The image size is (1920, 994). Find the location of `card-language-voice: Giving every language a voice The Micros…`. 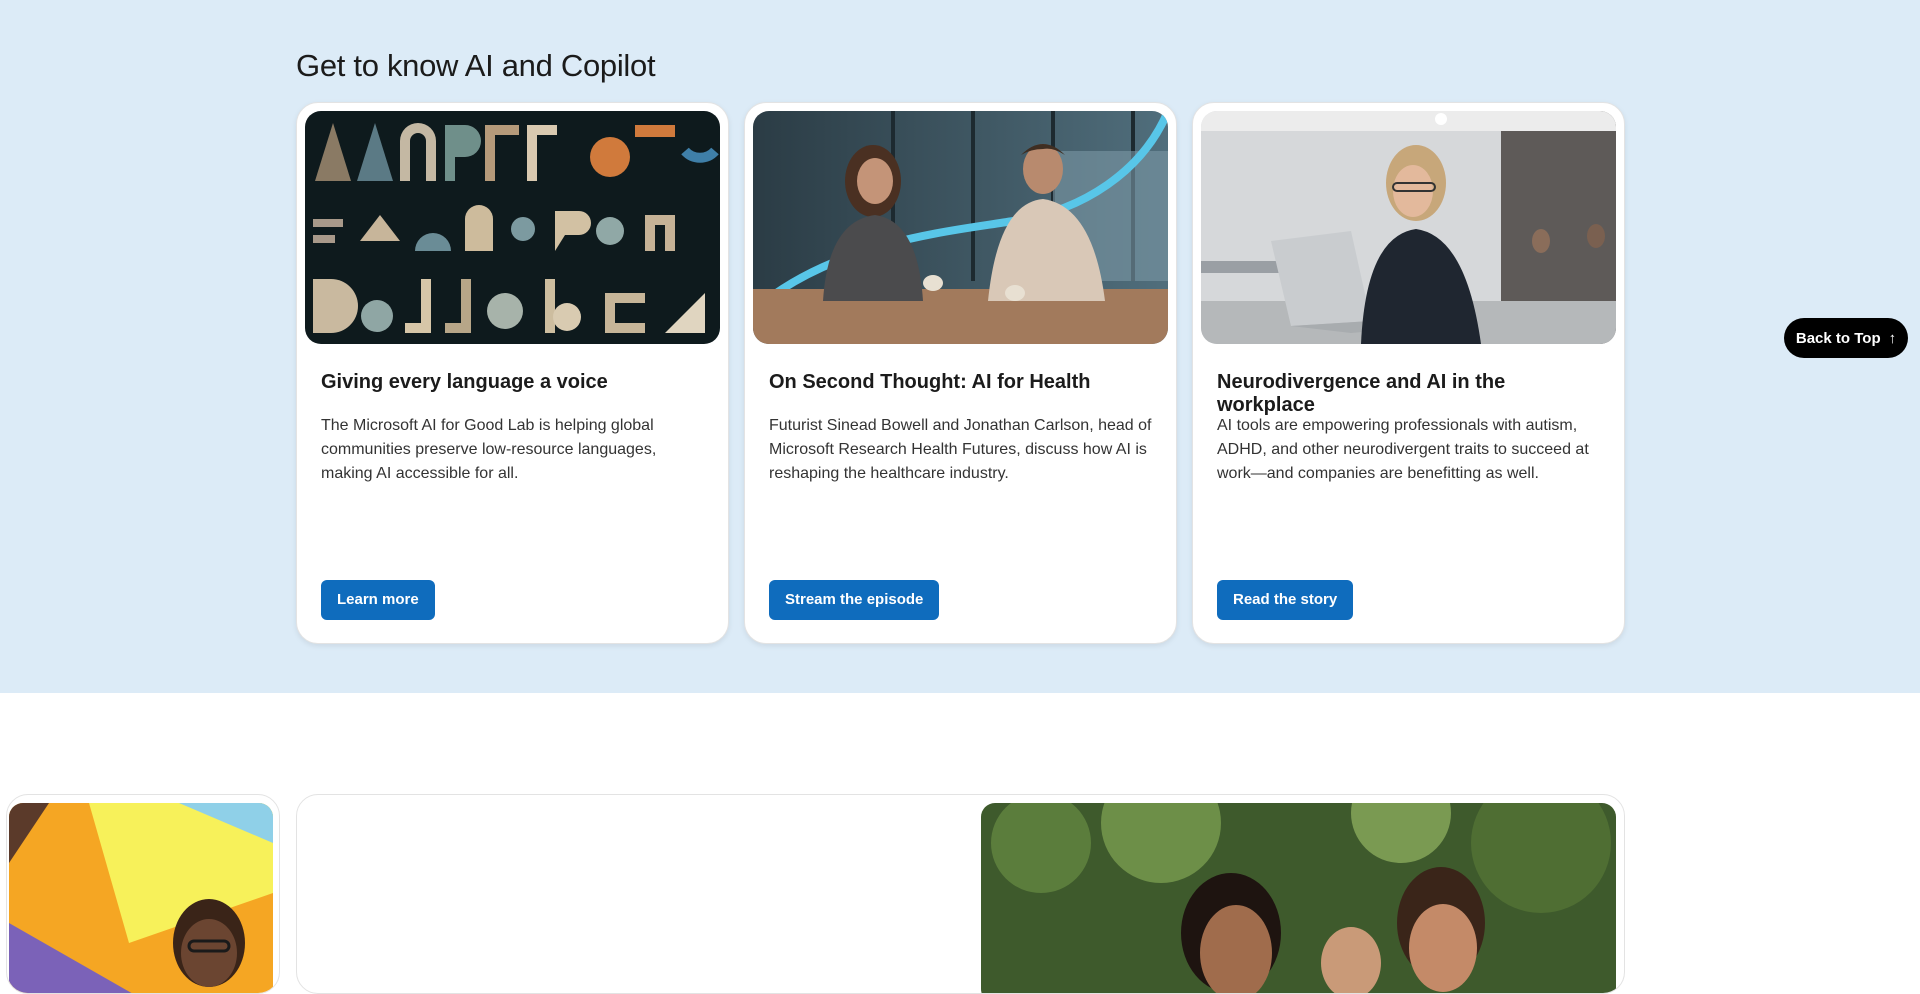

card-language-voice: Giving every language a voice The Micros… is located at coordinates (512, 373).